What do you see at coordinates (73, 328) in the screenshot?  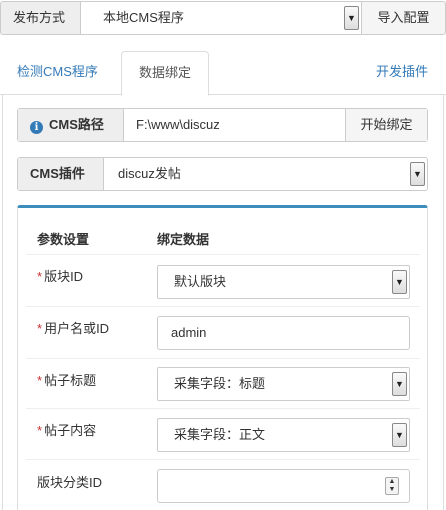 I see `field-label-username: * 用户名或ID` at bounding box center [73, 328].